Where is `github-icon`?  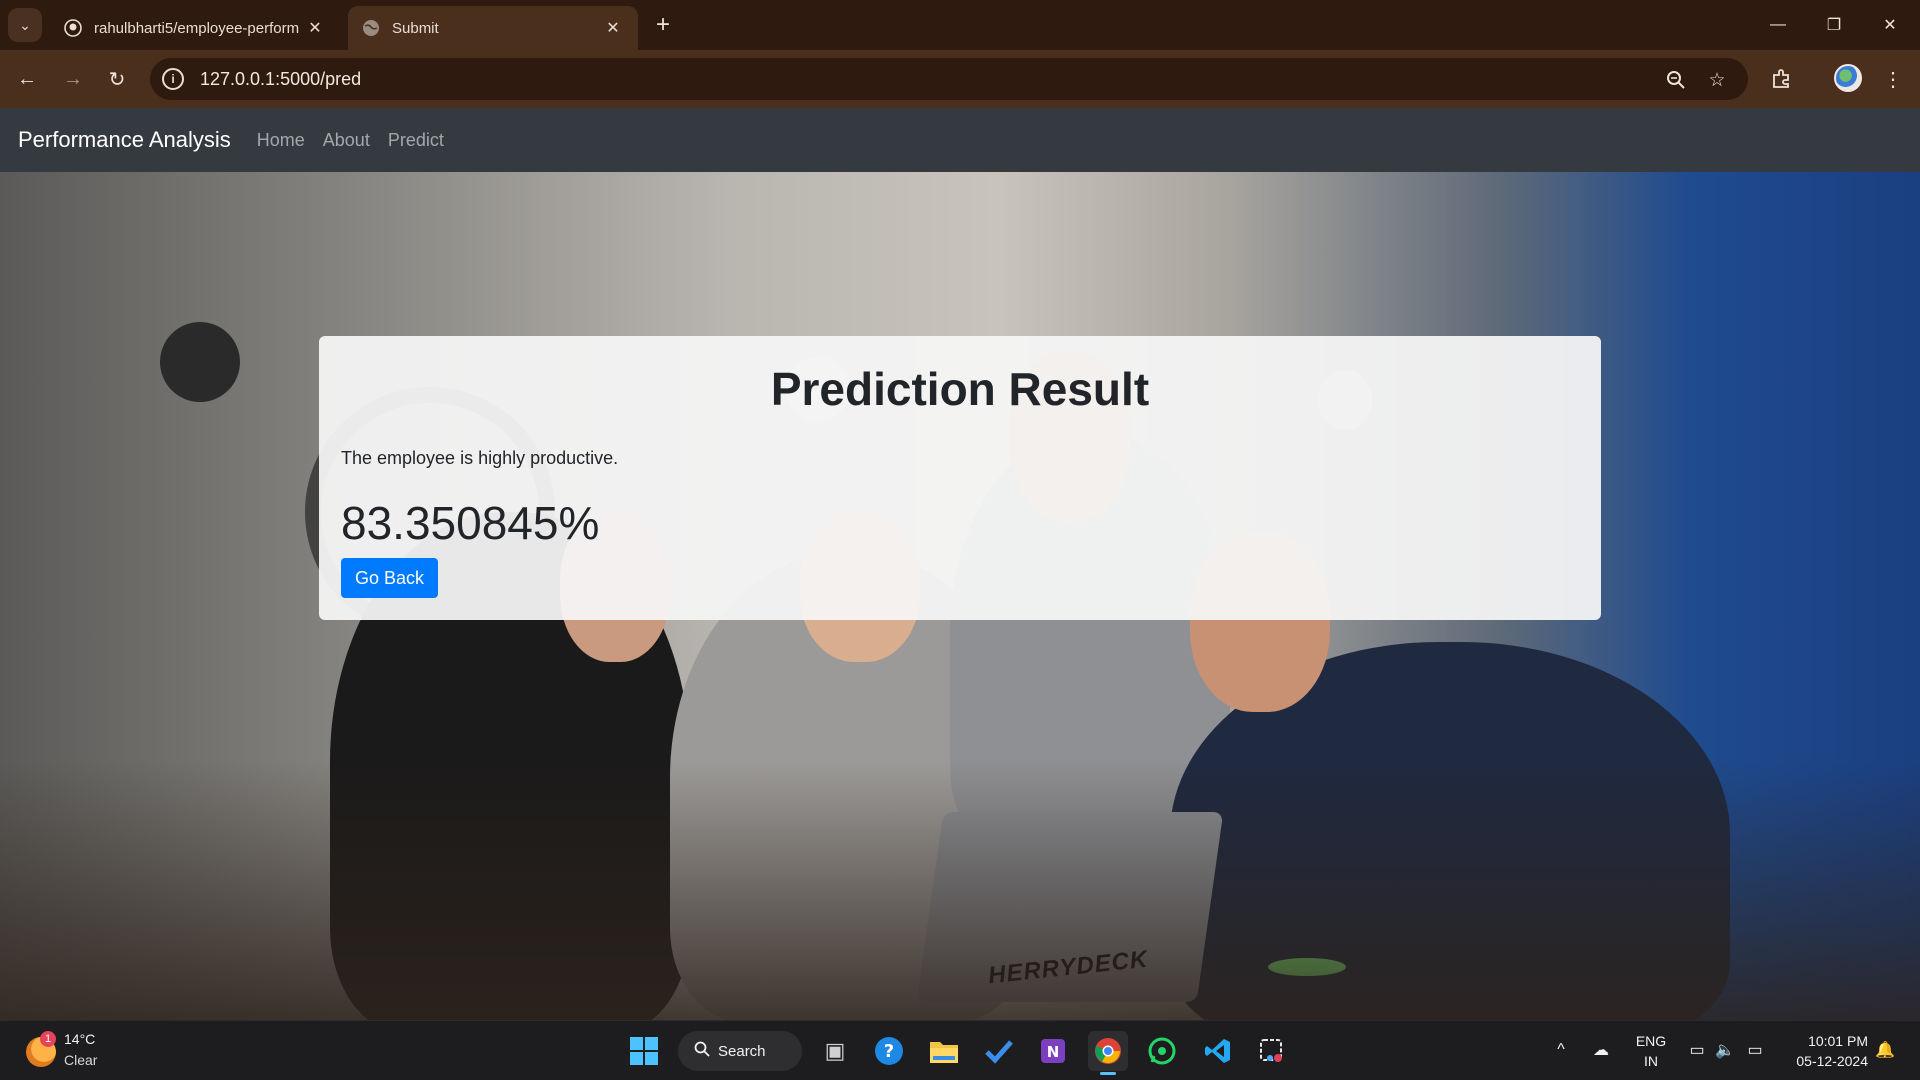
github-icon is located at coordinates (73, 28).